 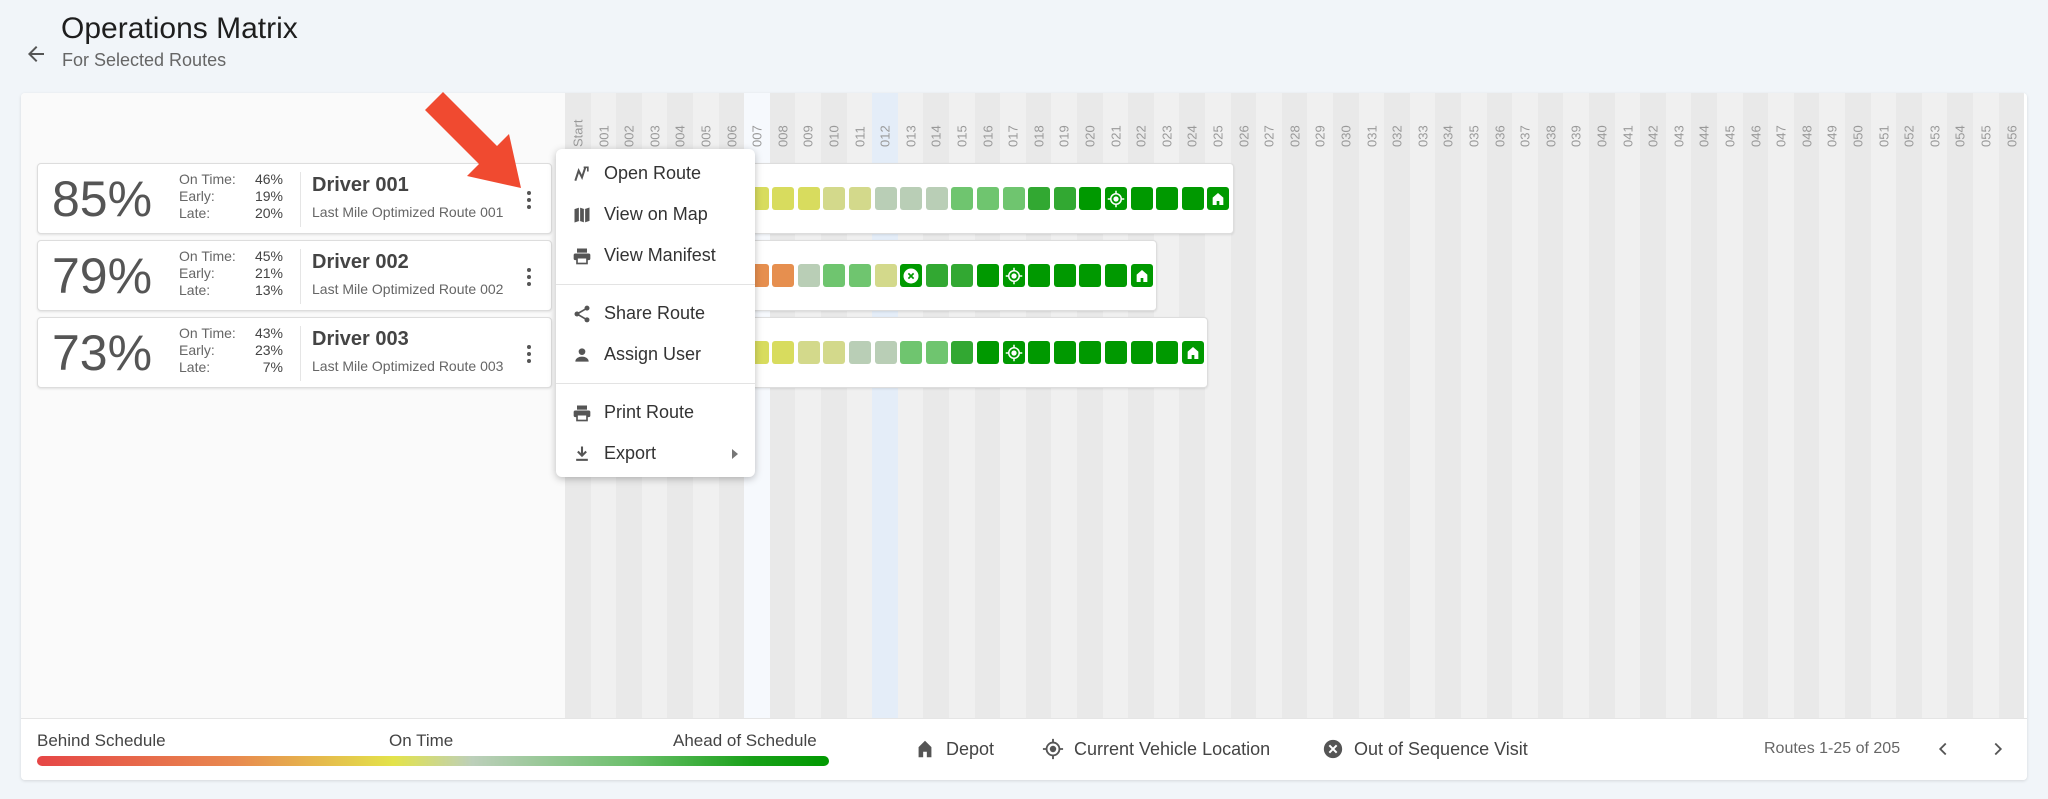 I want to click on column-053: 053, so click(x=1934, y=405).